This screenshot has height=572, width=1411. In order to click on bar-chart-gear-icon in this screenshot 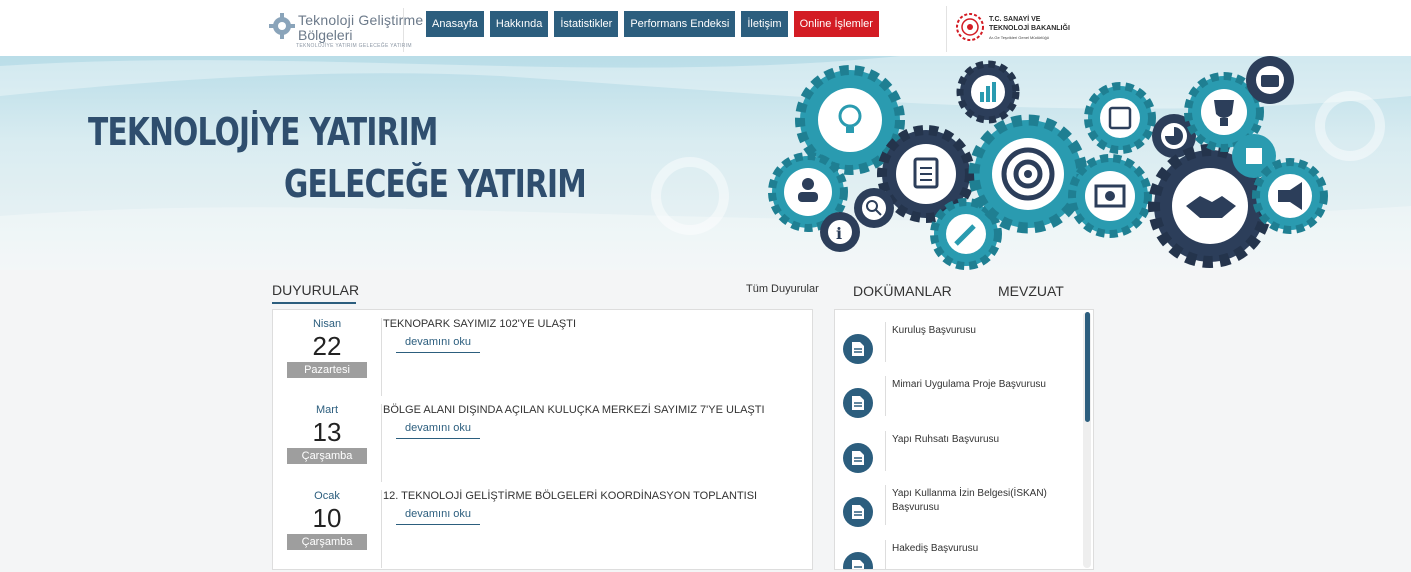, I will do `click(988, 92)`.